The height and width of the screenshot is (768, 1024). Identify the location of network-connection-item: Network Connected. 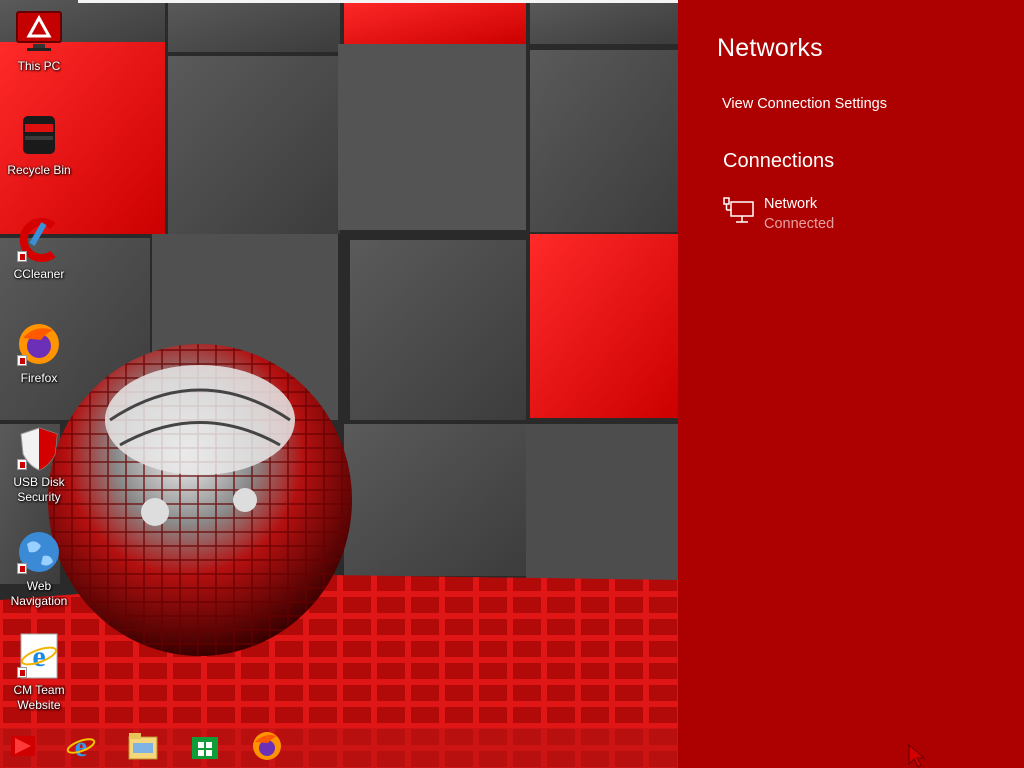
(853, 215).